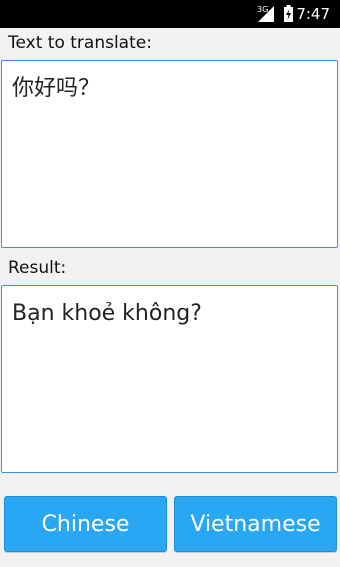 The width and height of the screenshot is (340, 567). Describe the element at coordinates (80, 43) in the screenshot. I see `source-label: Text to translate:` at that location.